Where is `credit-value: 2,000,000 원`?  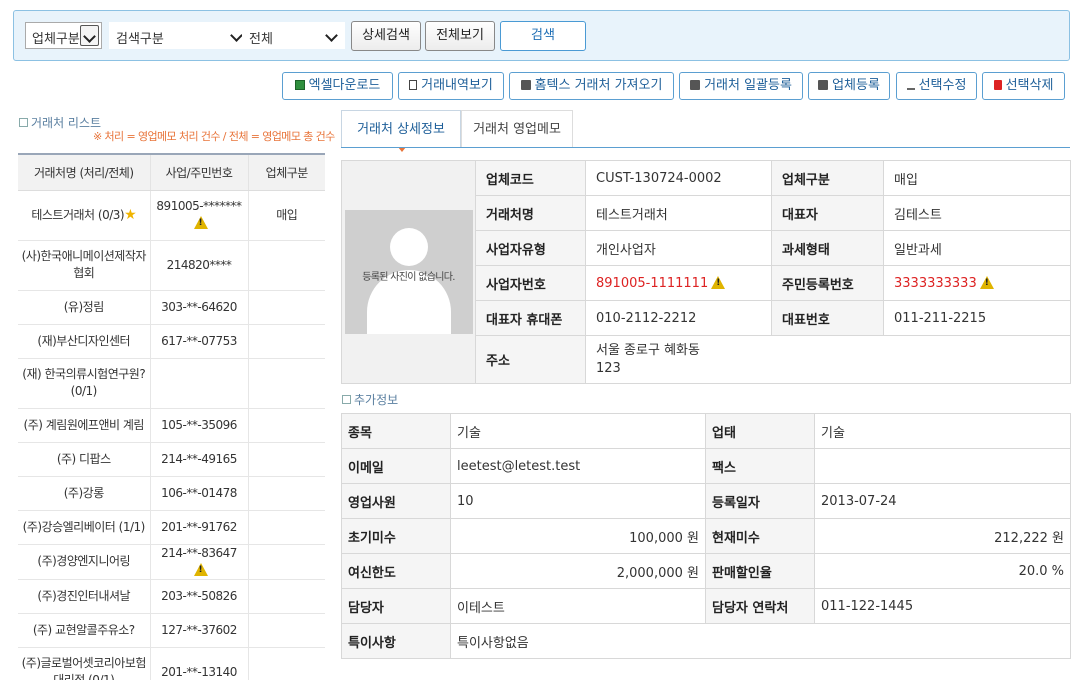 credit-value: 2,000,000 원 is located at coordinates (578, 571).